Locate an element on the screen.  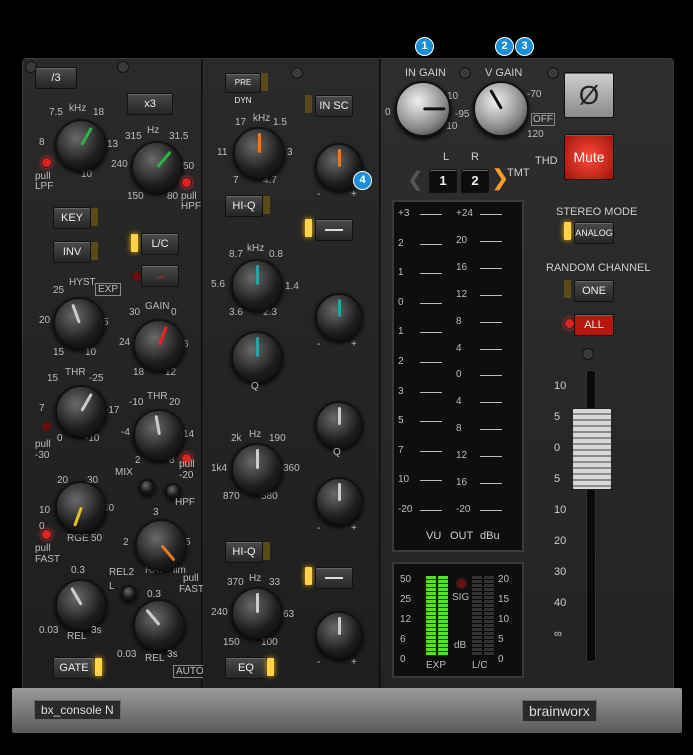
rel2-l-label: L is located at coordinates (112, 586).